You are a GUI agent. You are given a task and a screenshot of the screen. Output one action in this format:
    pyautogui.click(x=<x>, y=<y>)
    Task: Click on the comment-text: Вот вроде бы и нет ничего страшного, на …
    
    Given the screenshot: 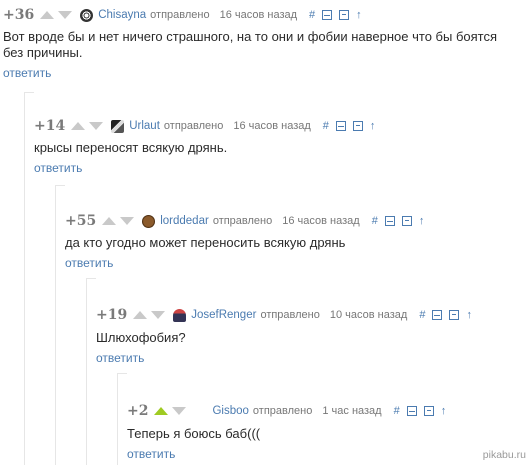 What is the action you would take?
    pyautogui.click(x=250, y=44)
    